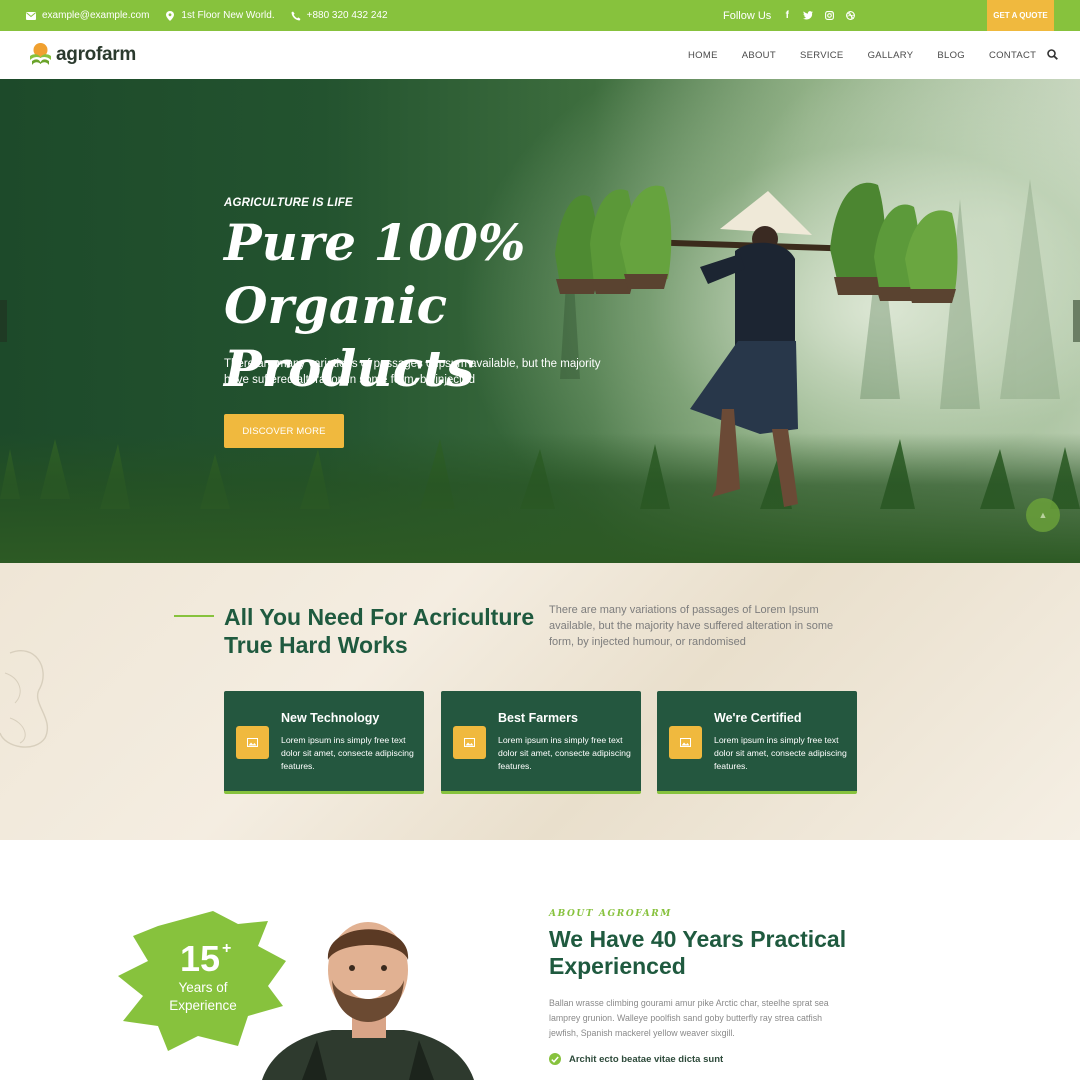 The height and width of the screenshot is (1080, 1080). I want to click on email-item: example@example.com, so click(87, 15).